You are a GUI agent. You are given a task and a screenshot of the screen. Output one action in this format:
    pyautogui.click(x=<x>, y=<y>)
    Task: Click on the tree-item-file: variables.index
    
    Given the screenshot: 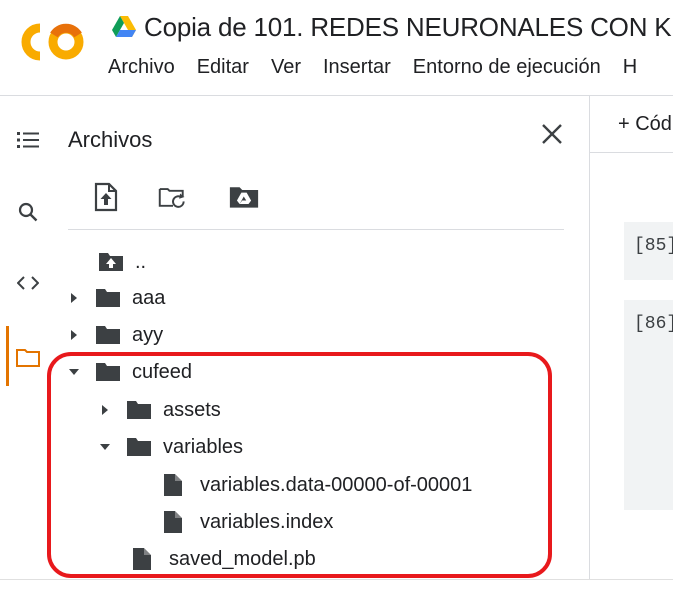 What is the action you would take?
    pyautogui.click(x=248, y=522)
    